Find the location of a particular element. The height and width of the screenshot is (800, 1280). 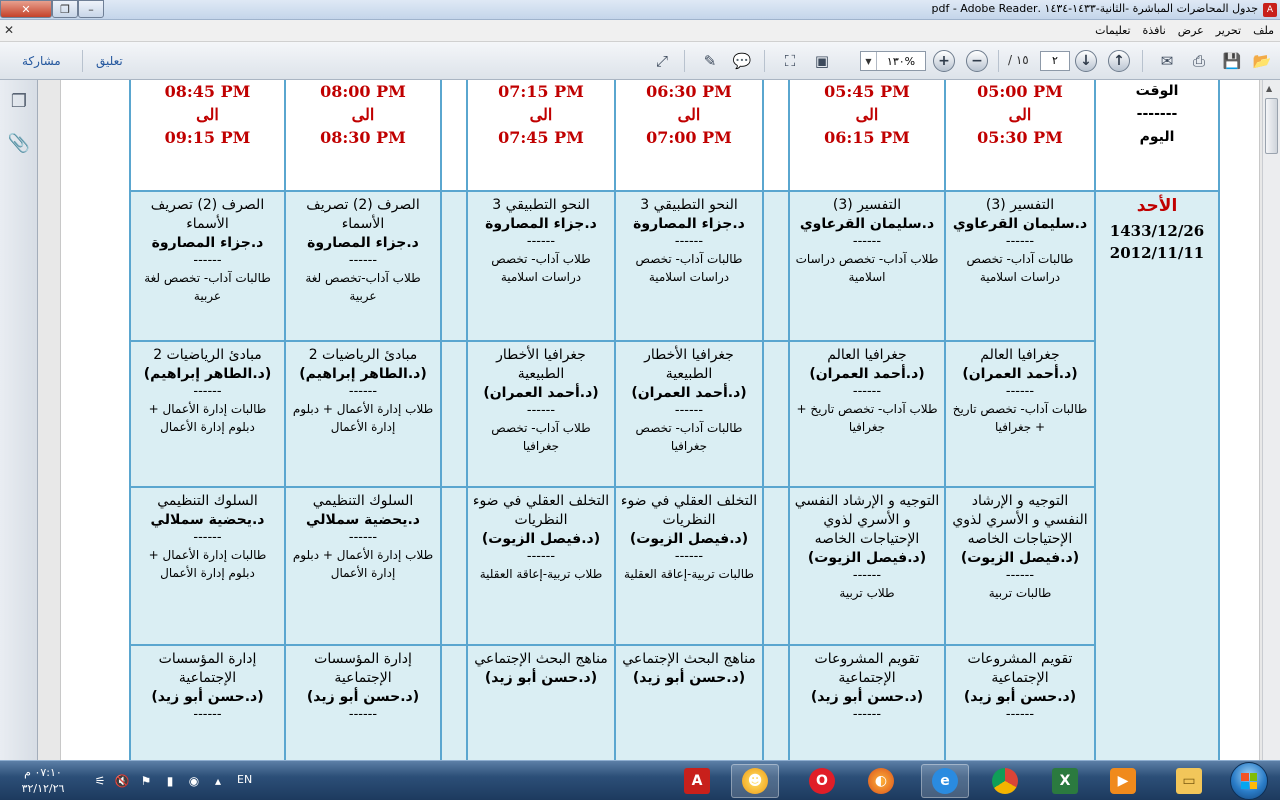

window-controls: ✕ ❐ – is located at coordinates (52, 9).